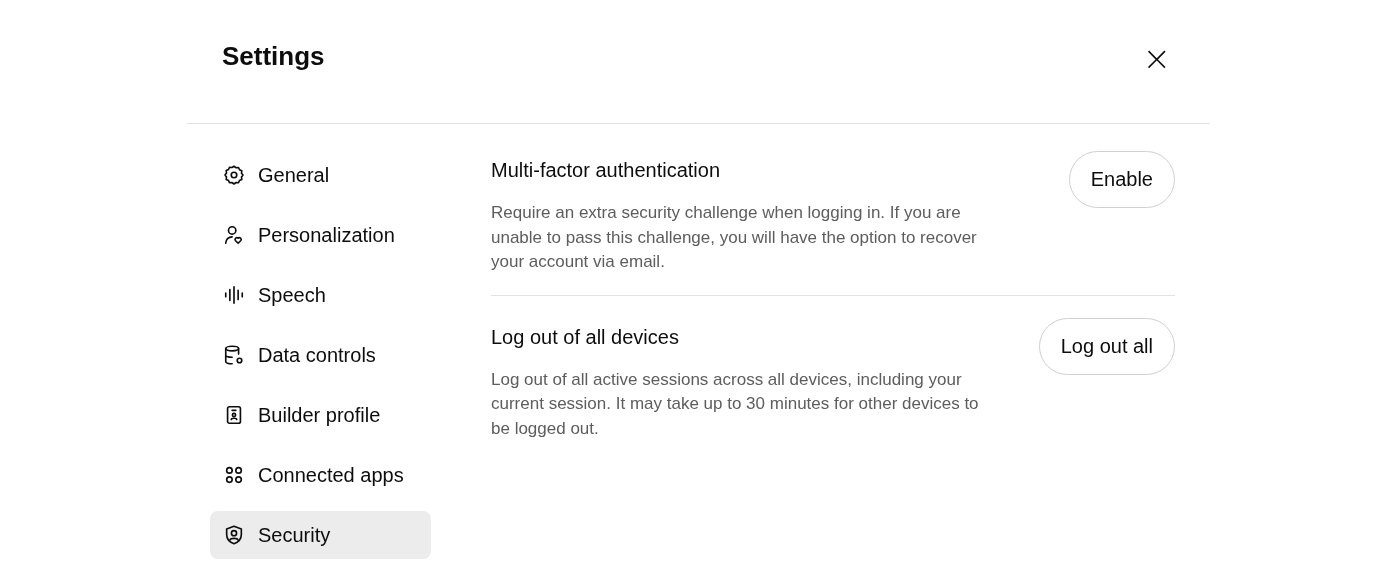  Describe the element at coordinates (320, 295) in the screenshot. I see `sidebar-item: Speech` at that location.